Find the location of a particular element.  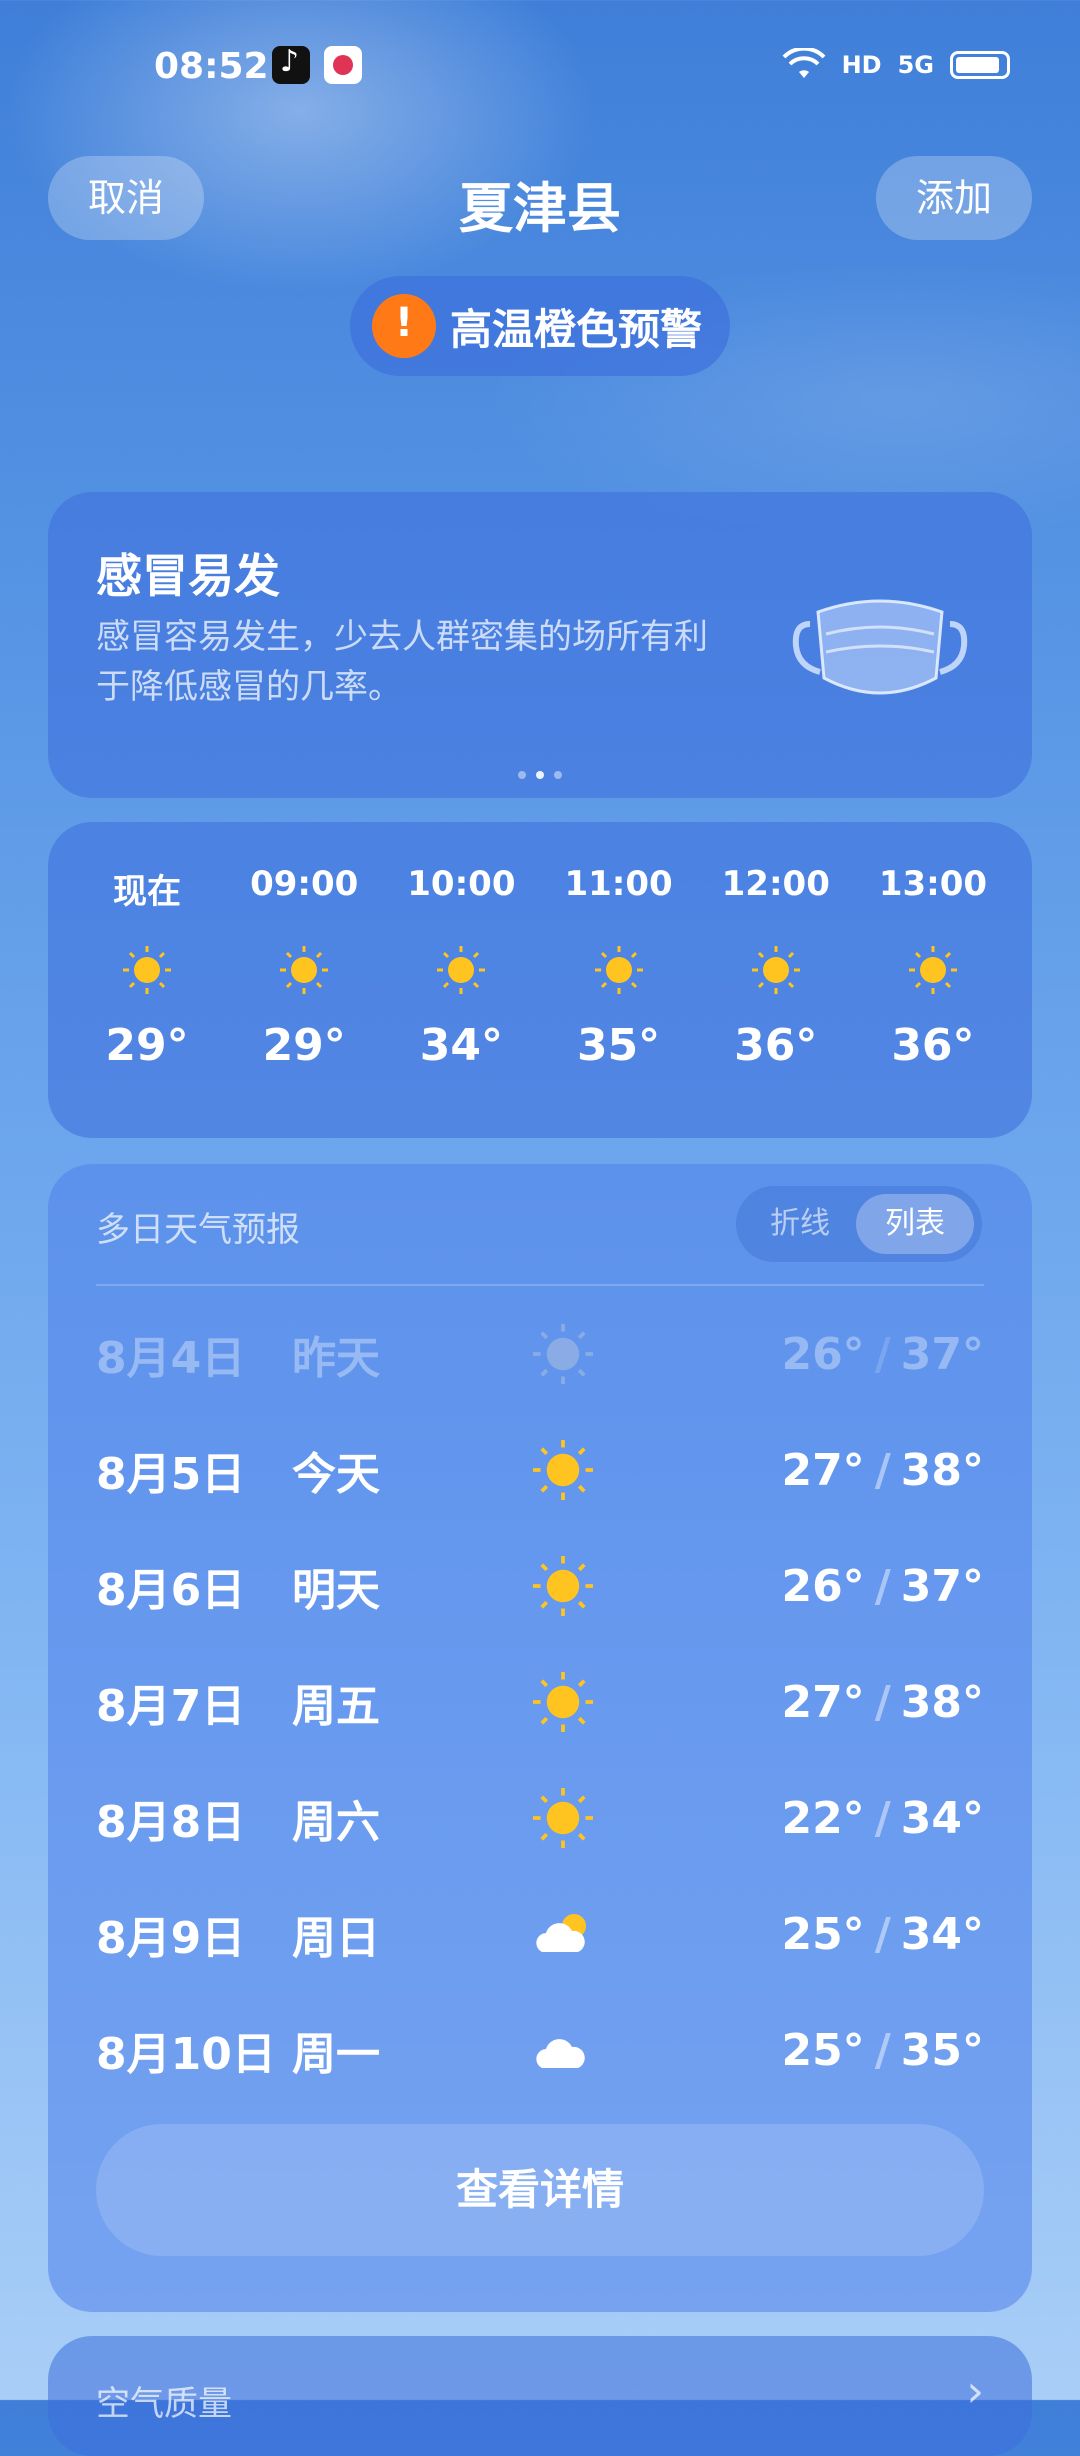

tiktok-notification-icon is located at coordinates (291, 64).